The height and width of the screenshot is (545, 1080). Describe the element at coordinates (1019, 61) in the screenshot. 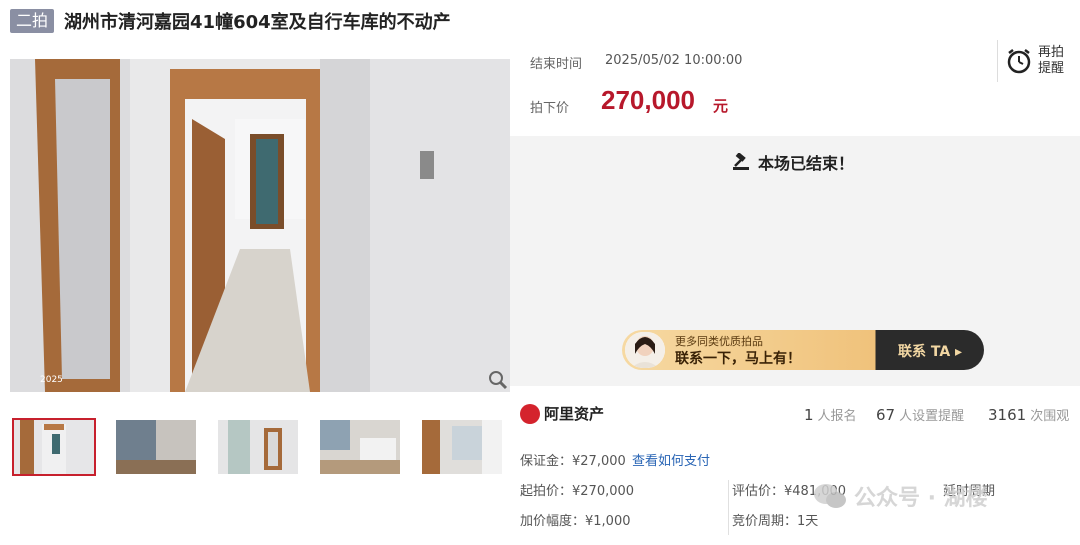

I see `alarm-clock-icon` at that location.